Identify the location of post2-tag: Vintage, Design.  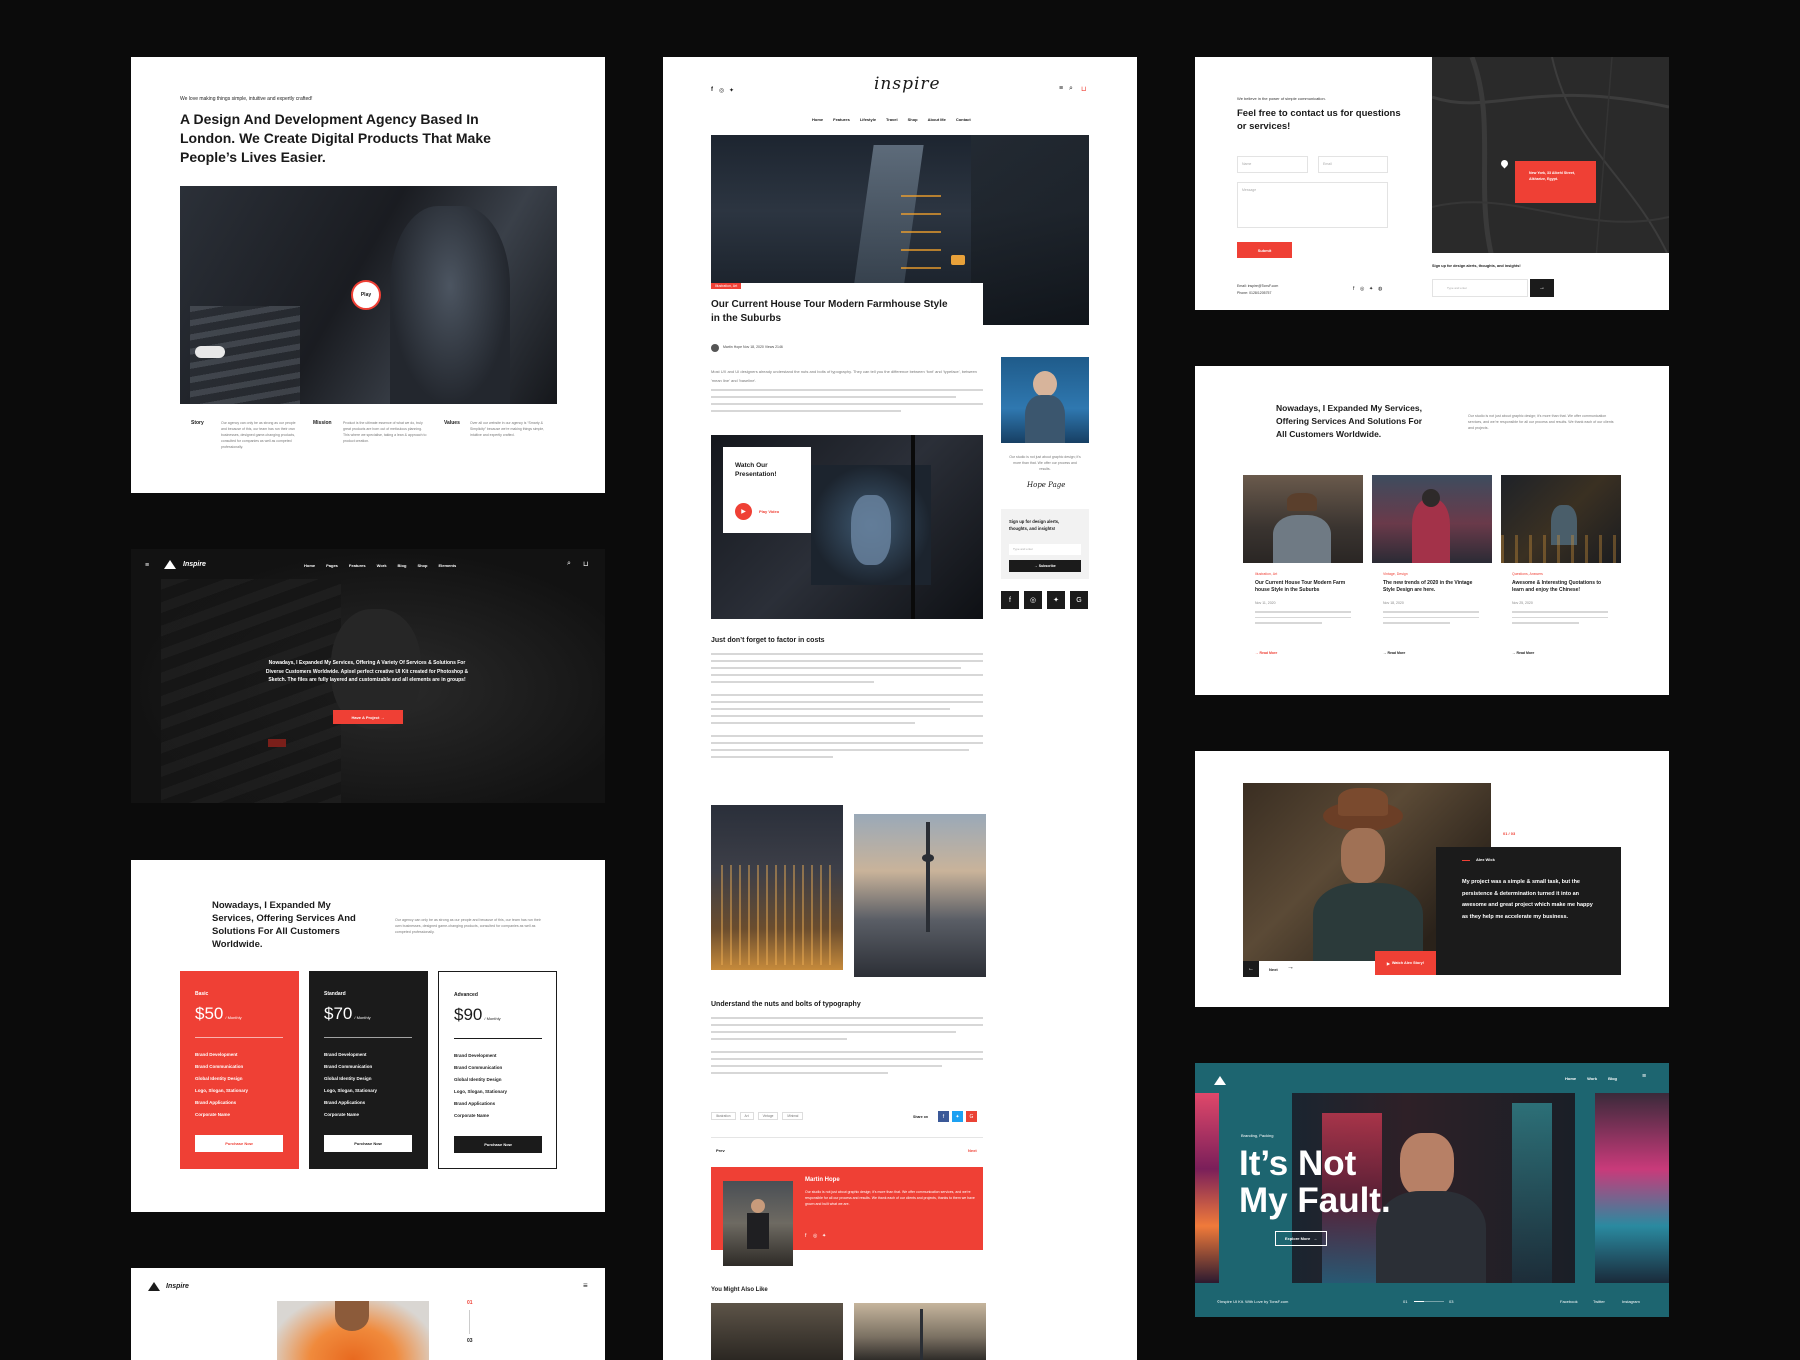
(1395, 574).